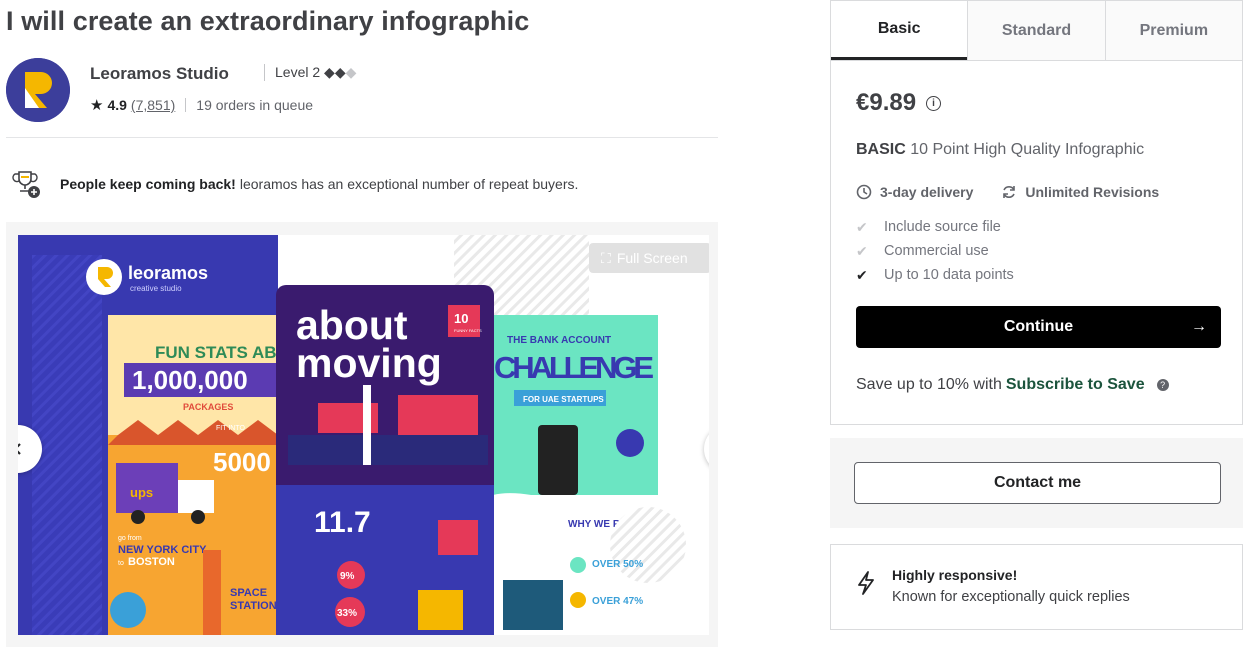 This screenshot has width=1243, height=647. Describe the element at coordinates (559, 340) in the screenshot. I see `right-poster-line1: THE BANK ACCOUNT` at that location.